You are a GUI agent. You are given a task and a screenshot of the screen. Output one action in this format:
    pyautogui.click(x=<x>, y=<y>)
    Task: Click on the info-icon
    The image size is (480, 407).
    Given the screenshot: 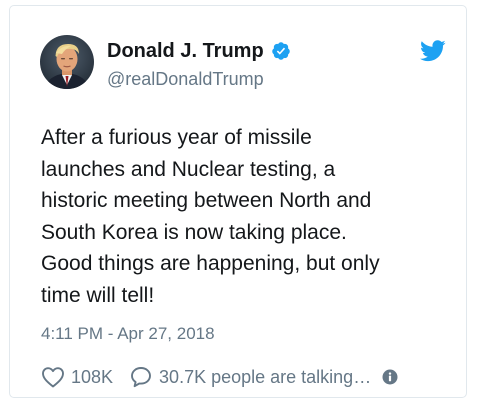 What is the action you would take?
    pyautogui.click(x=390, y=377)
    